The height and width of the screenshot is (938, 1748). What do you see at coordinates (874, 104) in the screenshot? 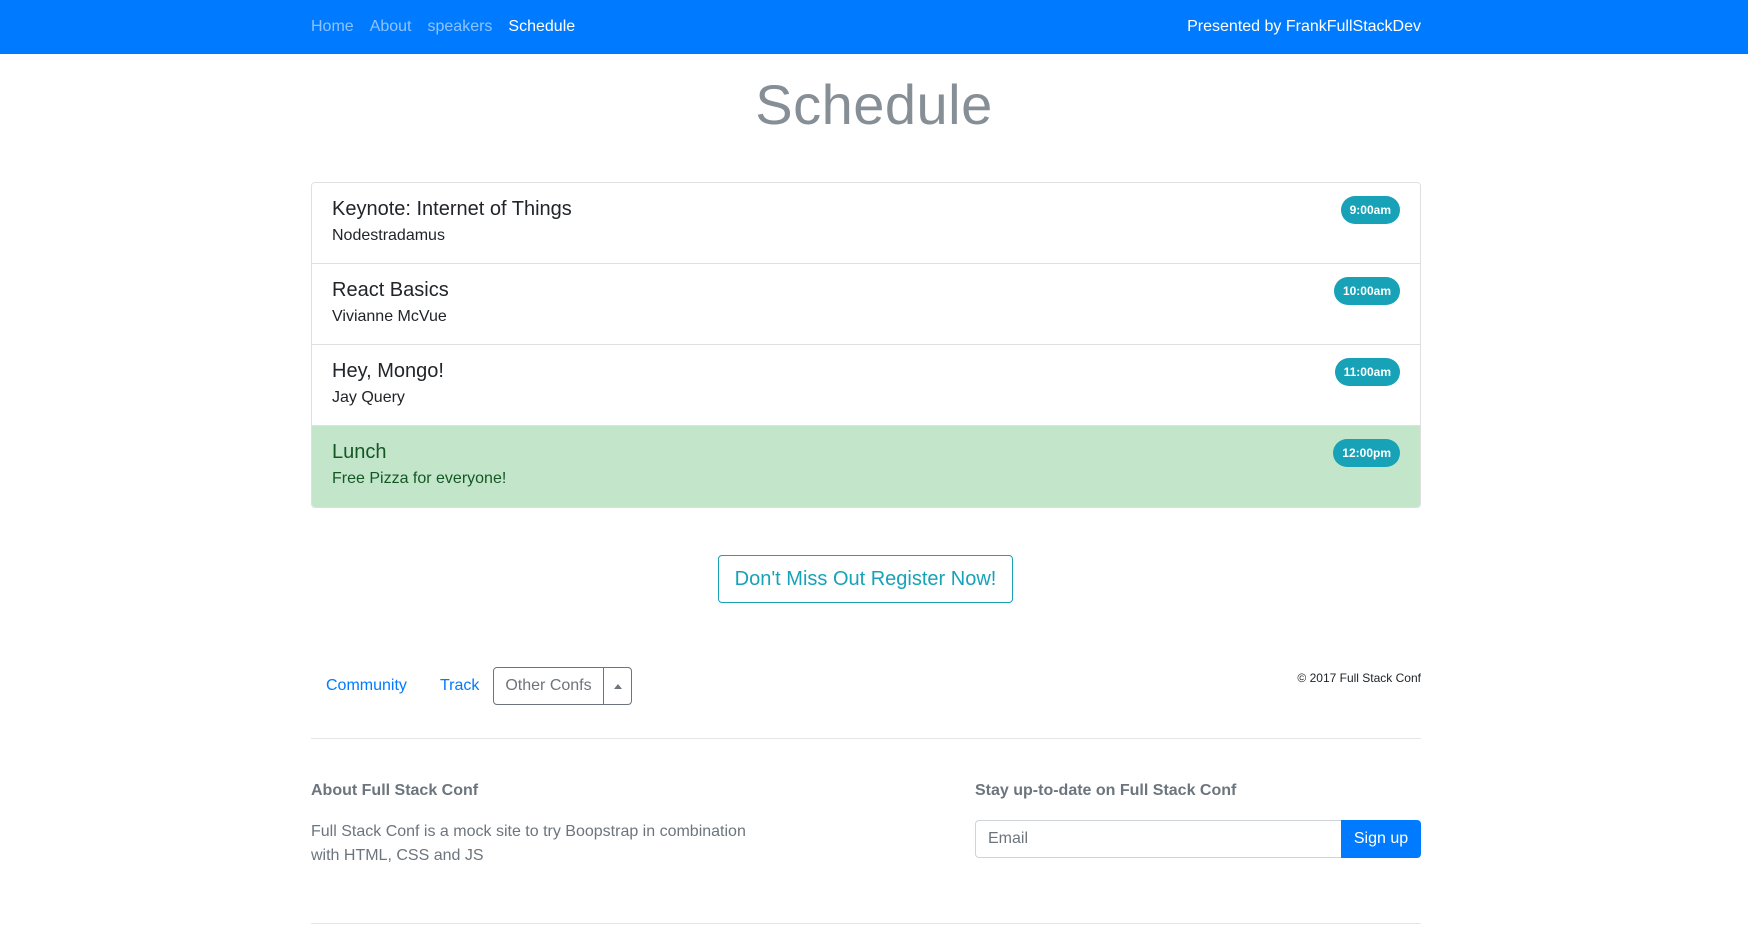
I see `page-title: Schedule` at bounding box center [874, 104].